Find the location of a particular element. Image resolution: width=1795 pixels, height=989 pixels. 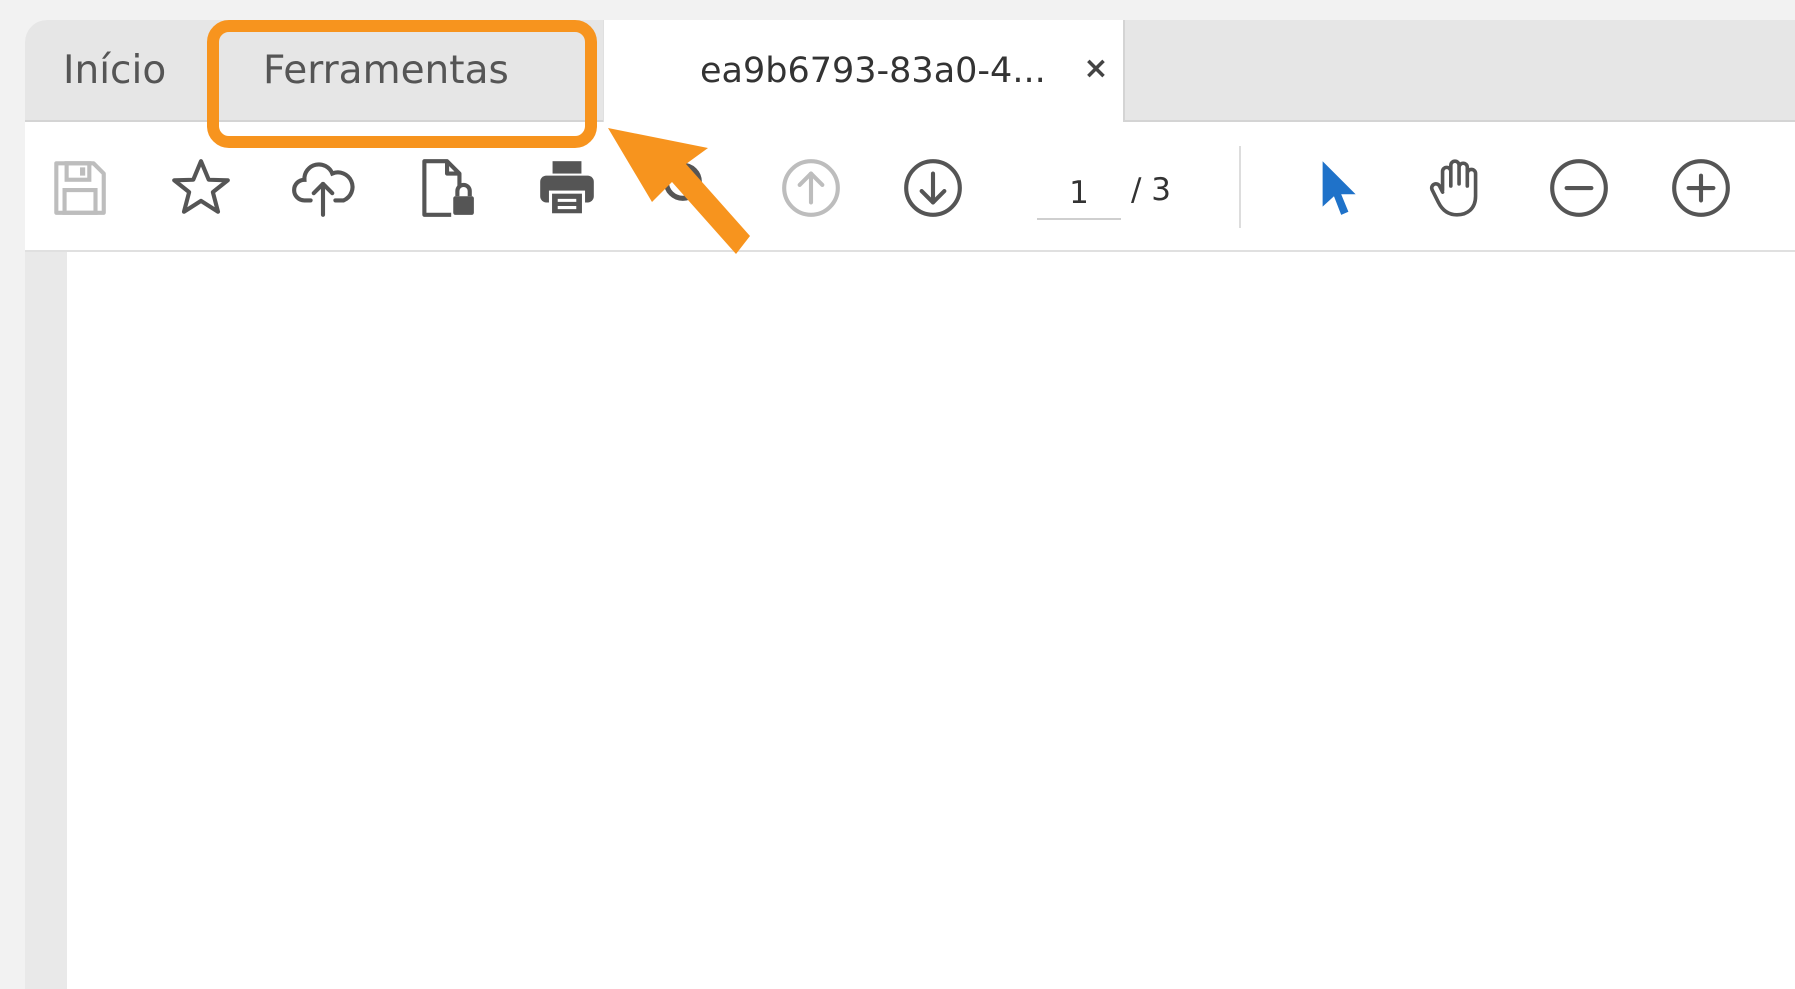

zoom-out-icon is located at coordinates (1579, 188).